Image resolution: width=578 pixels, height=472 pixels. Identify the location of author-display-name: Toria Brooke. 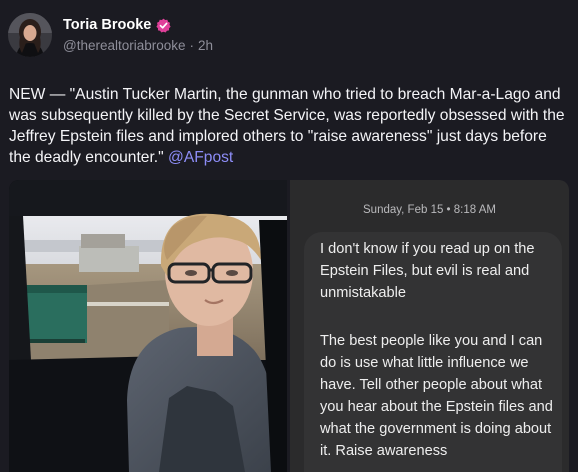
(107, 25).